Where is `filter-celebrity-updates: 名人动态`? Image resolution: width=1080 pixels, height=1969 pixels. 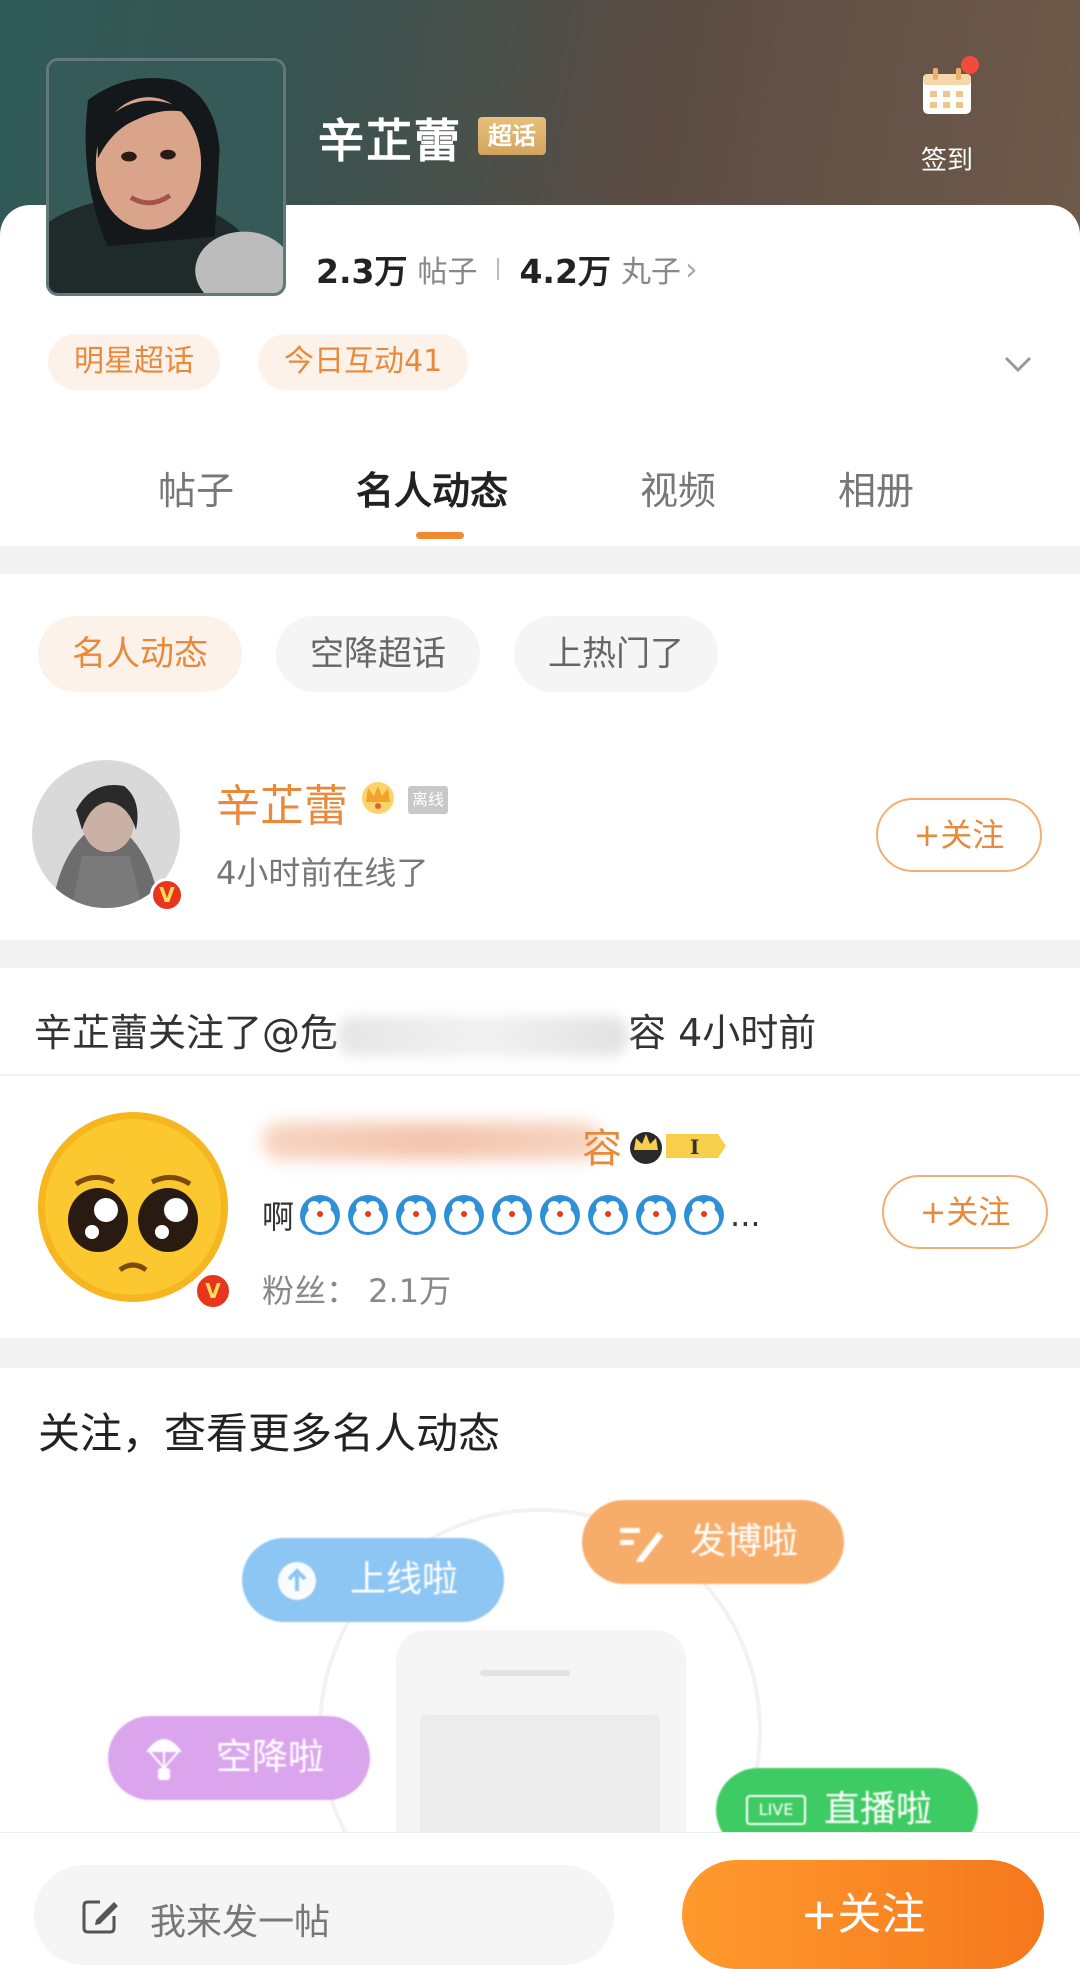
filter-celebrity-updates: 名人动态 is located at coordinates (140, 654).